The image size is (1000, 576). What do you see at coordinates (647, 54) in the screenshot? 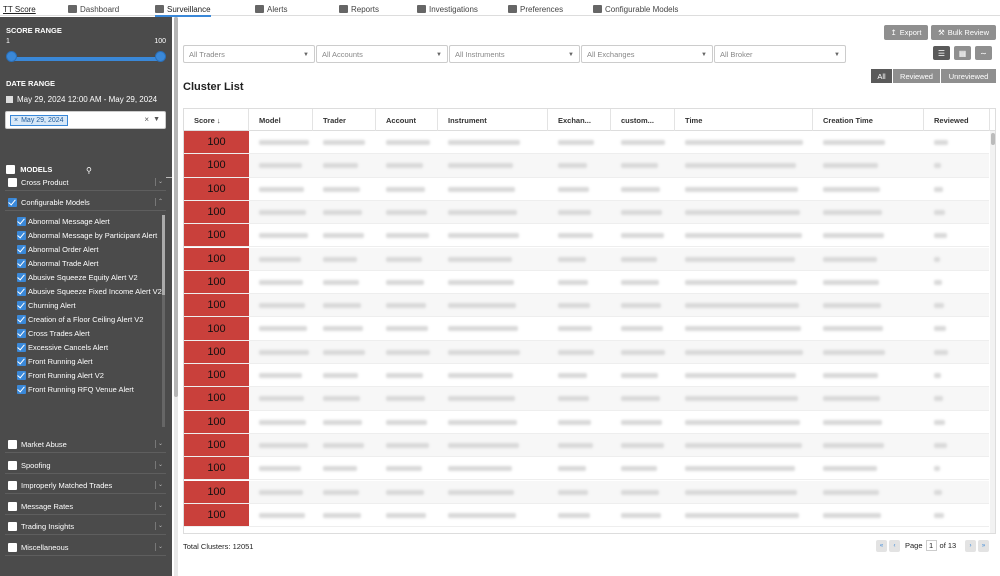
I see `exchanges-filter: All Exchanges ▼` at bounding box center [647, 54].